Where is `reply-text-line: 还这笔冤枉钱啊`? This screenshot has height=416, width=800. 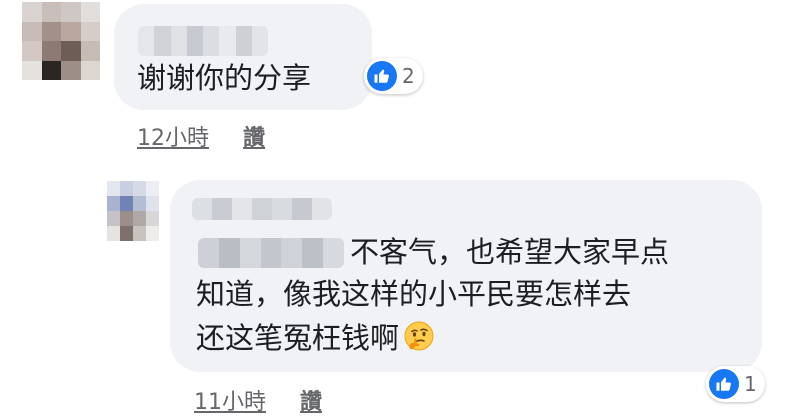
reply-text-line: 还这笔冤枉钱啊 is located at coordinates (315, 338).